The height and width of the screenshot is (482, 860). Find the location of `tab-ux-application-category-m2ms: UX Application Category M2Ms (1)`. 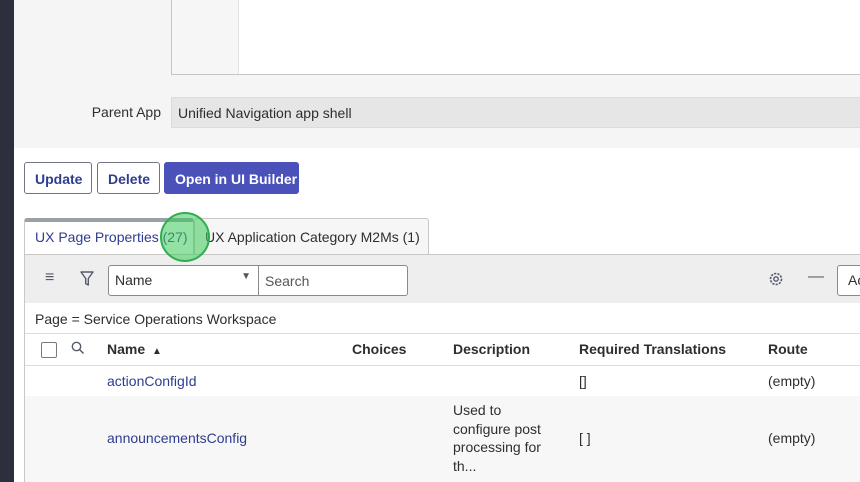

tab-ux-application-category-m2ms: UX Application Category M2Ms (1) is located at coordinates (311, 236).